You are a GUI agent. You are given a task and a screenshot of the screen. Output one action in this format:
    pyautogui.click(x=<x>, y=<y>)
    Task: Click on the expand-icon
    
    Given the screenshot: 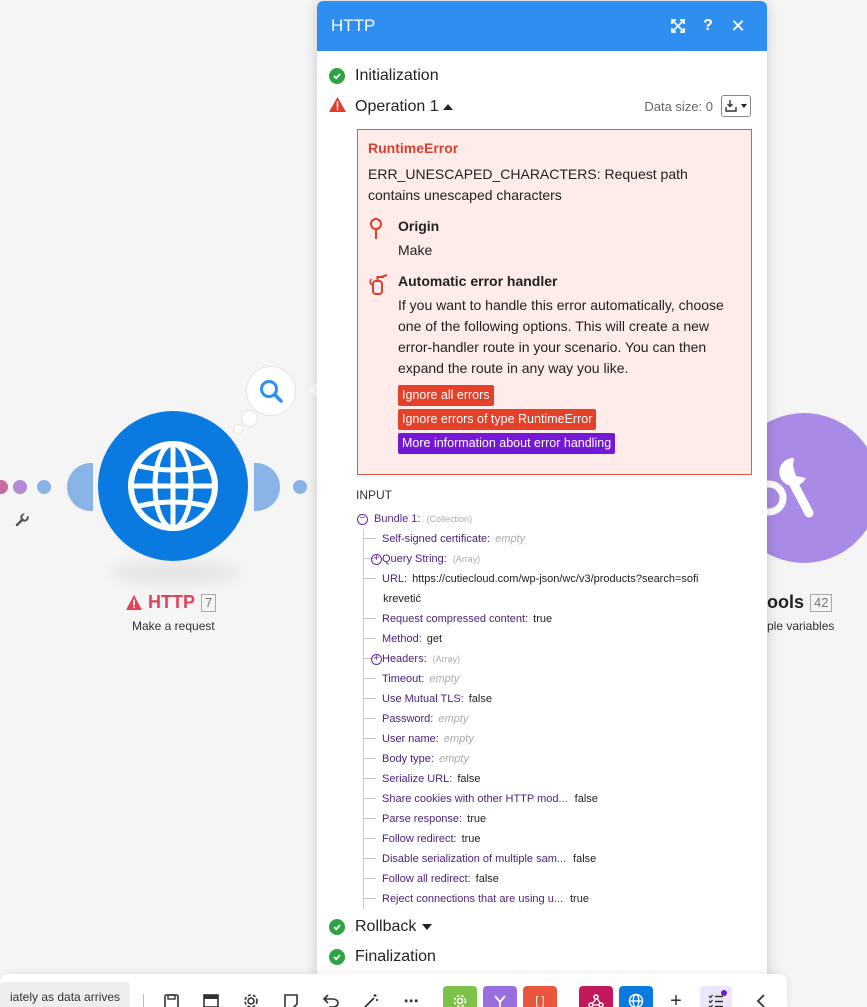 What is the action you would take?
    pyautogui.click(x=678, y=26)
    